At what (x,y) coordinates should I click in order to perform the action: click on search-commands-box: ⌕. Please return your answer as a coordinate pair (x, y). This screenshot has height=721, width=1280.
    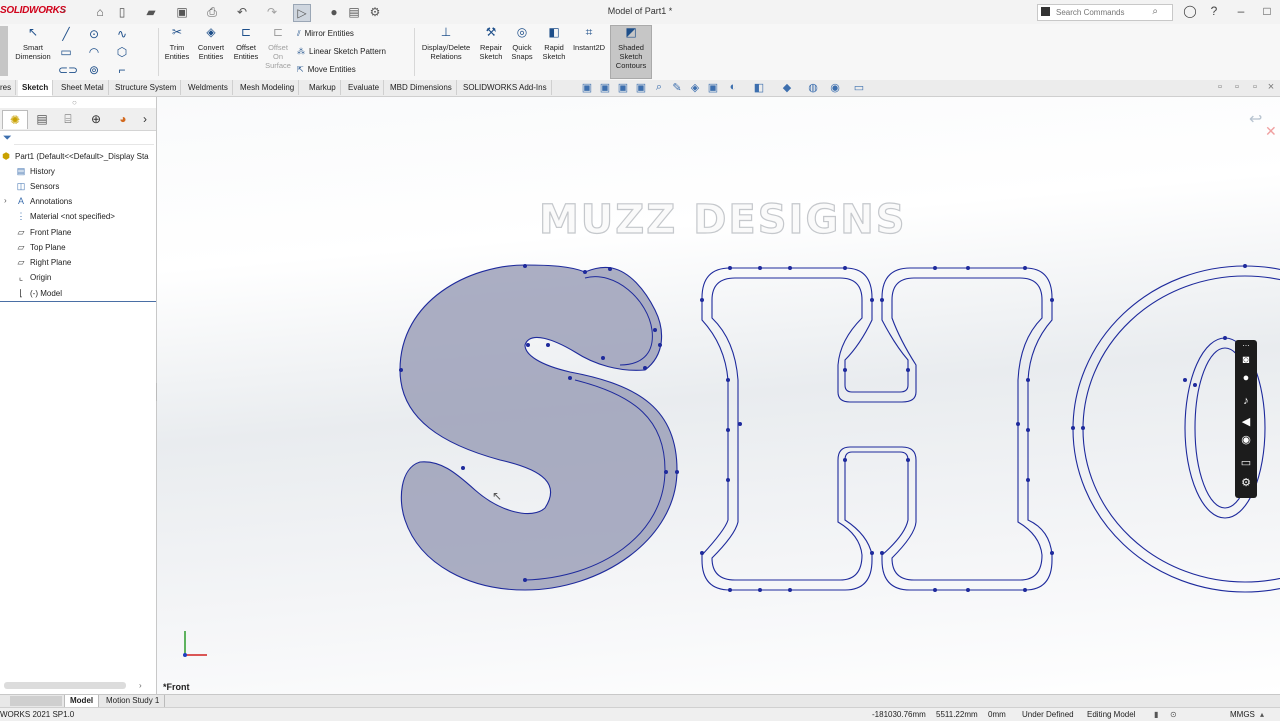
    Looking at the image, I should click on (1105, 12).